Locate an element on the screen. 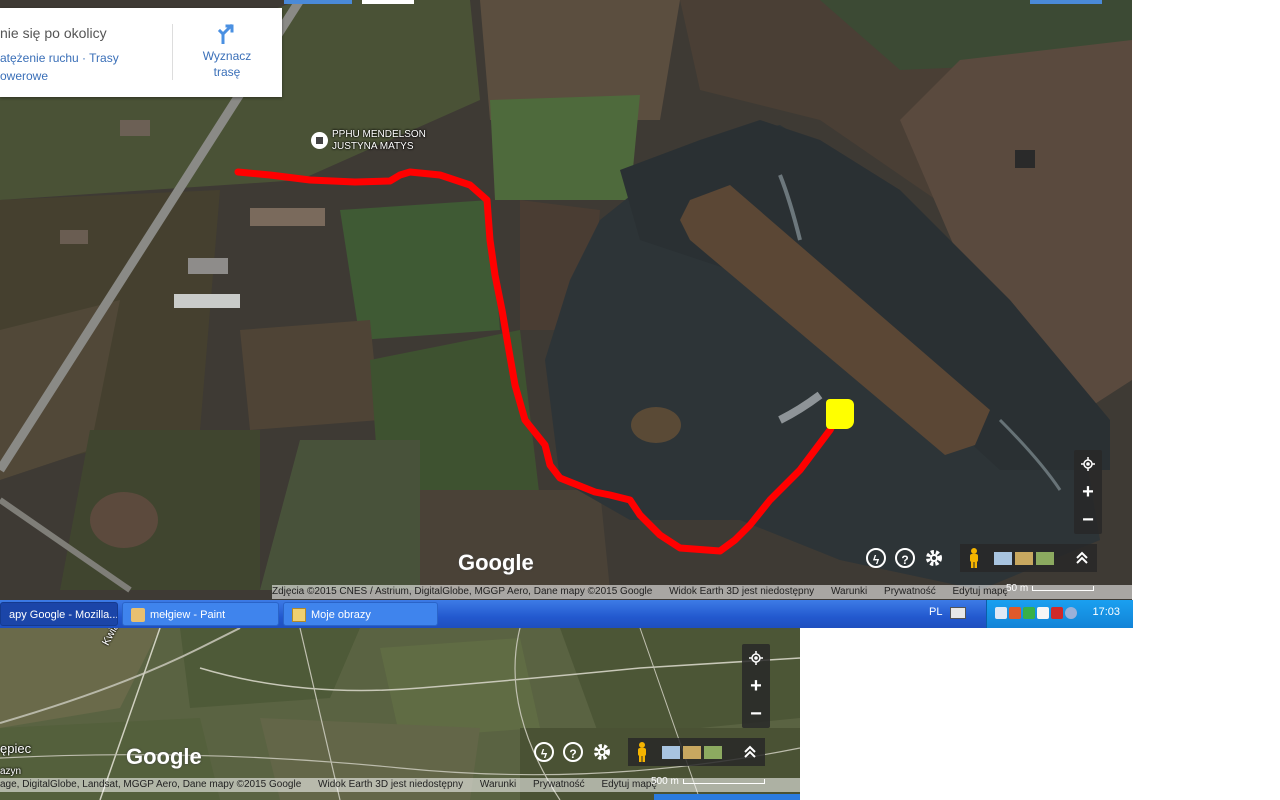 The width and height of the screenshot is (1280, 800). zoom-controls-overview: + − is located at coordinates (756, 686).